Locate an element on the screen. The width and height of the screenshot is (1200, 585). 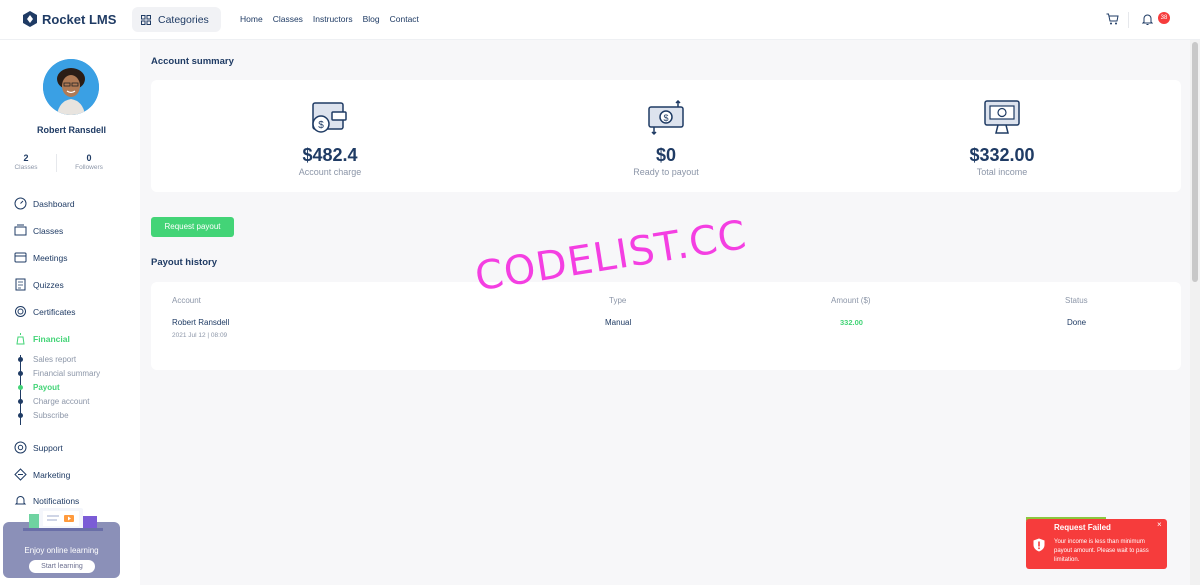
summary-ready-to-payout: $ $0 Ready to payout is located at coordinates (666, 138).